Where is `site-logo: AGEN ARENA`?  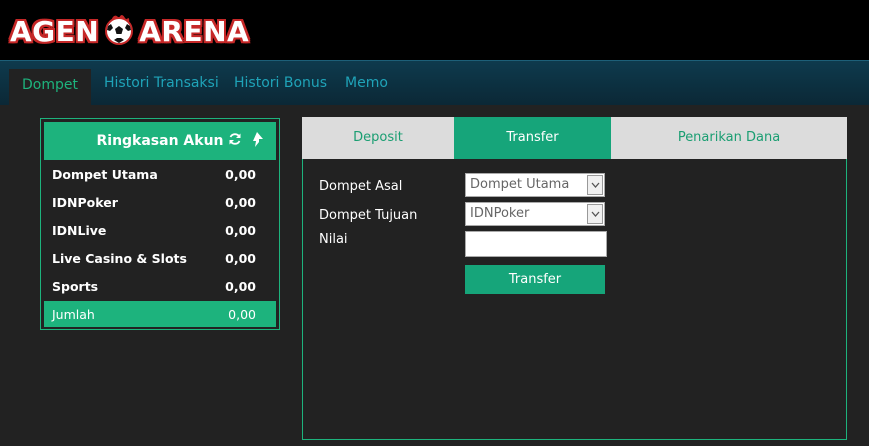 site-logo: AGEN ARENA is located at coordinates (129, 31).